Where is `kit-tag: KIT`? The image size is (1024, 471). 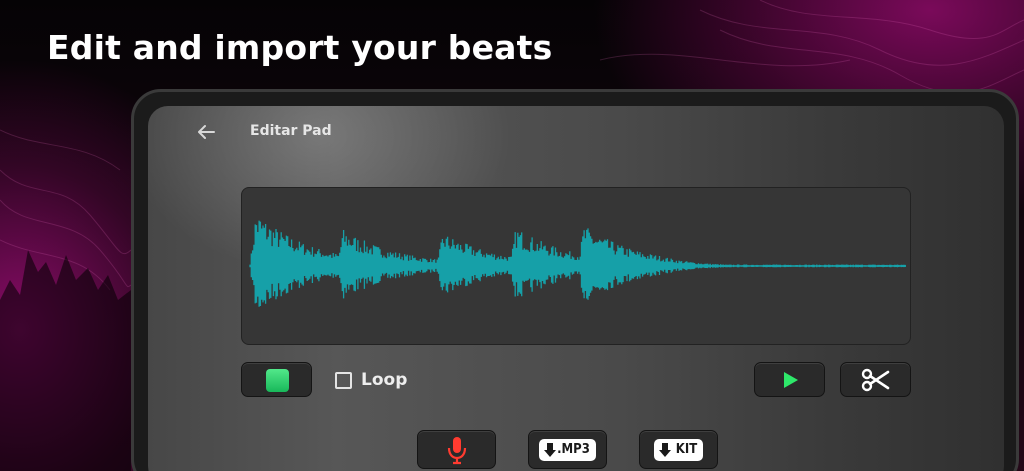 kit-tag: KIT is located at coordinates (678, 449).